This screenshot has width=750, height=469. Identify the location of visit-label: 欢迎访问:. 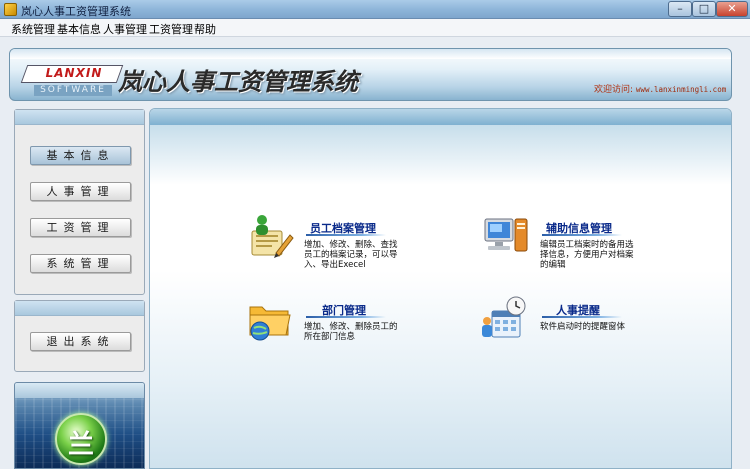
(614, 90).